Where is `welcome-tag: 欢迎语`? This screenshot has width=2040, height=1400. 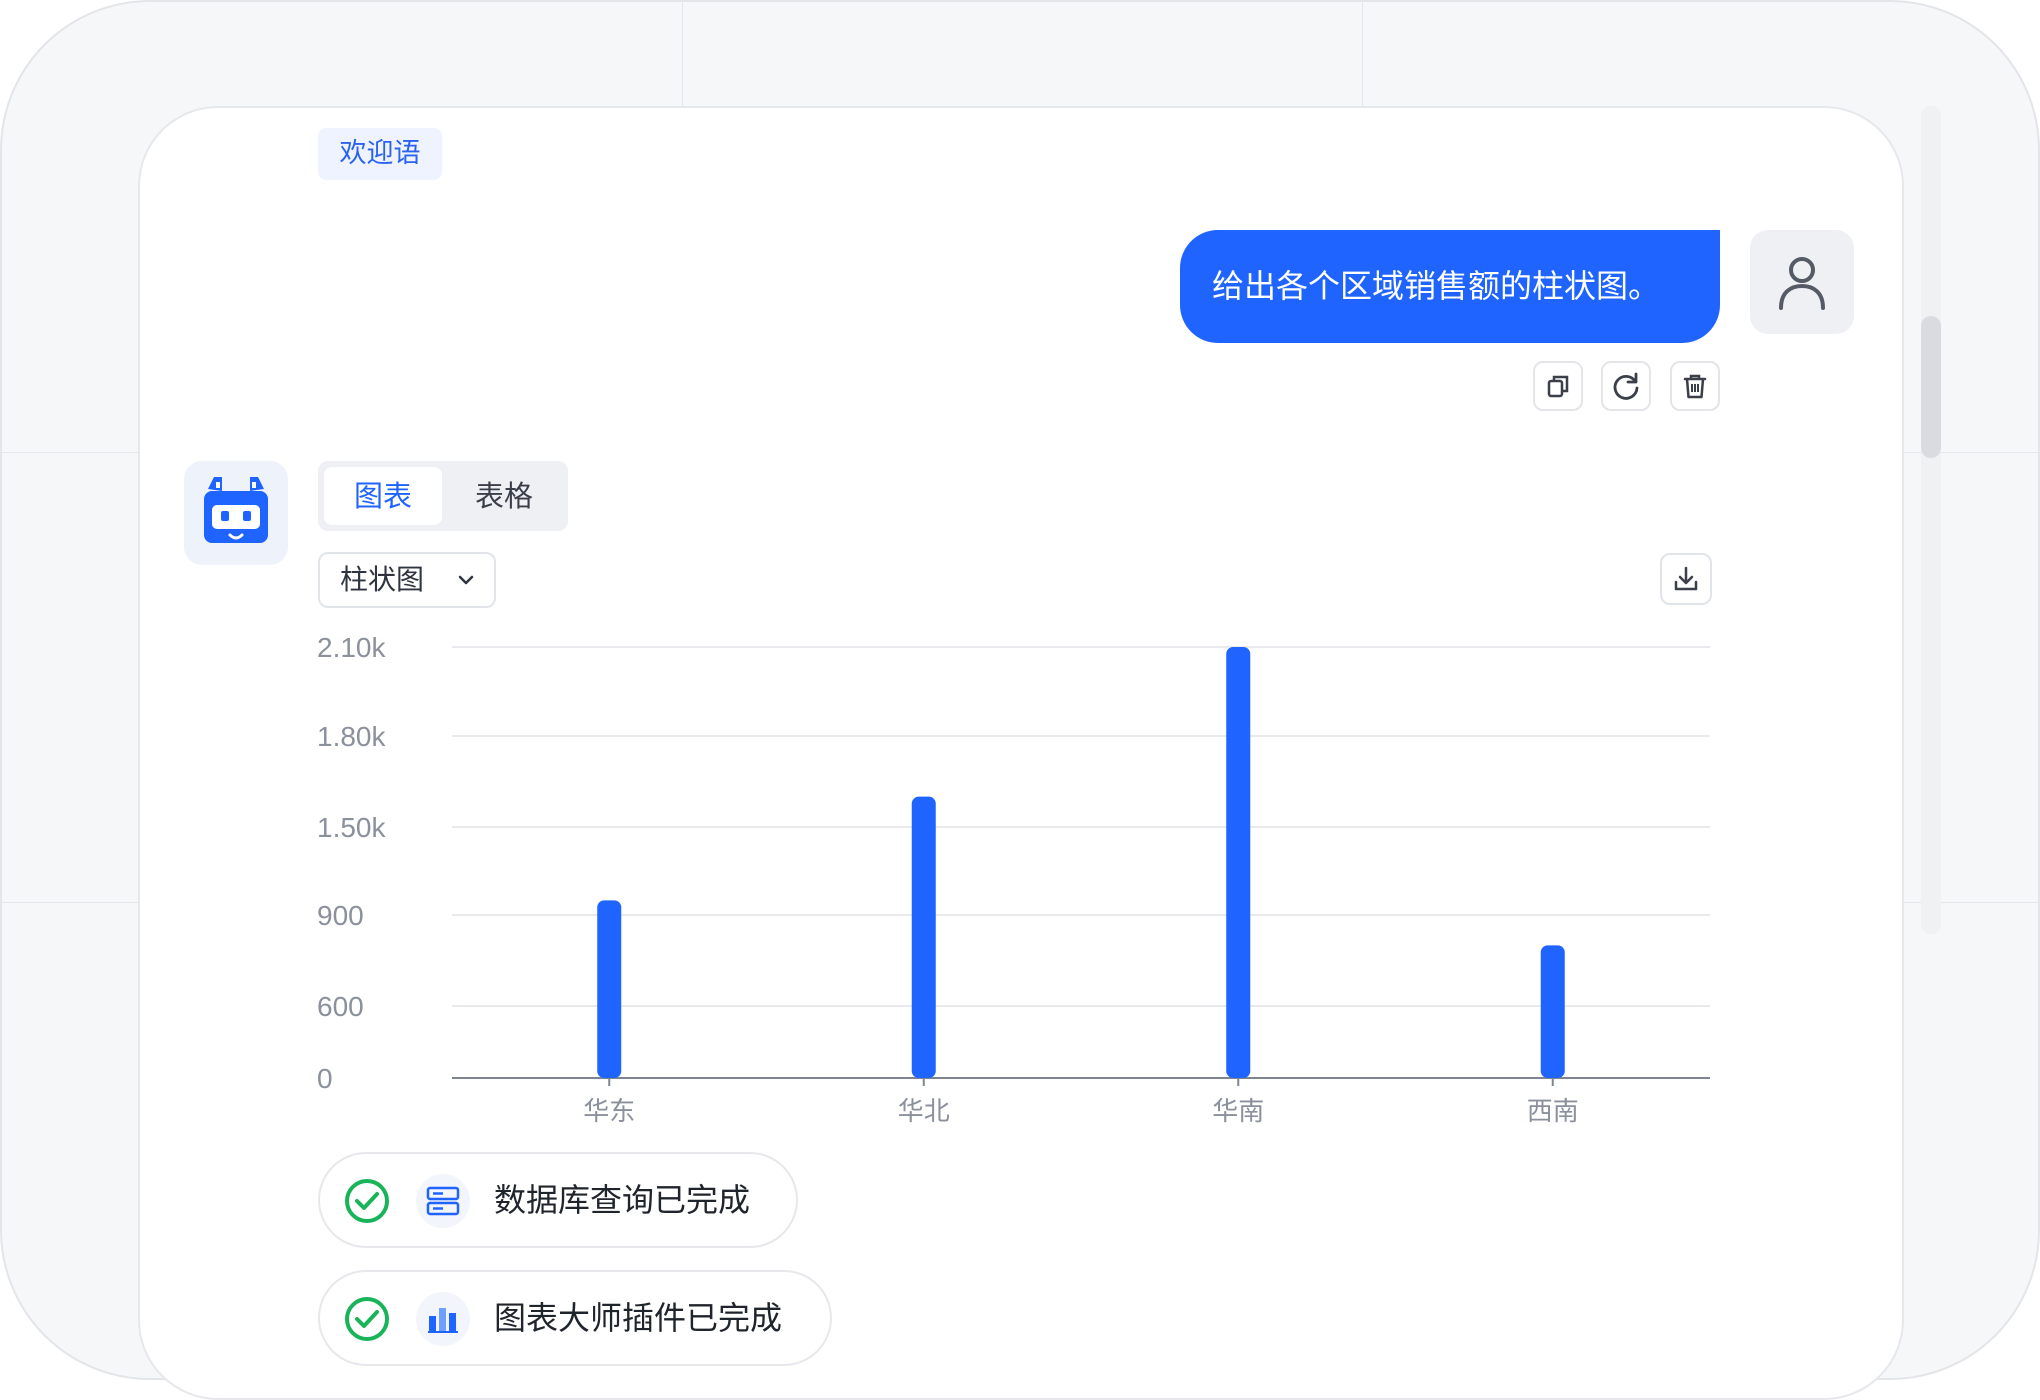
welcome-tag: 欢迎语 is located at coordinates (380, 154).